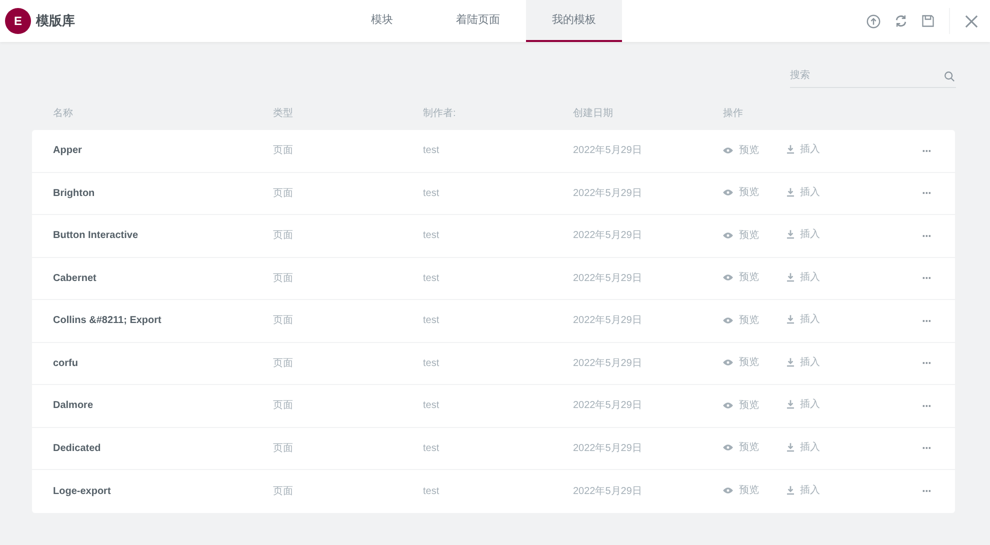 Image resolution: width=990 pixels, height=545 pixels. I want to click on template-name: Brighton, so click(74, 193).